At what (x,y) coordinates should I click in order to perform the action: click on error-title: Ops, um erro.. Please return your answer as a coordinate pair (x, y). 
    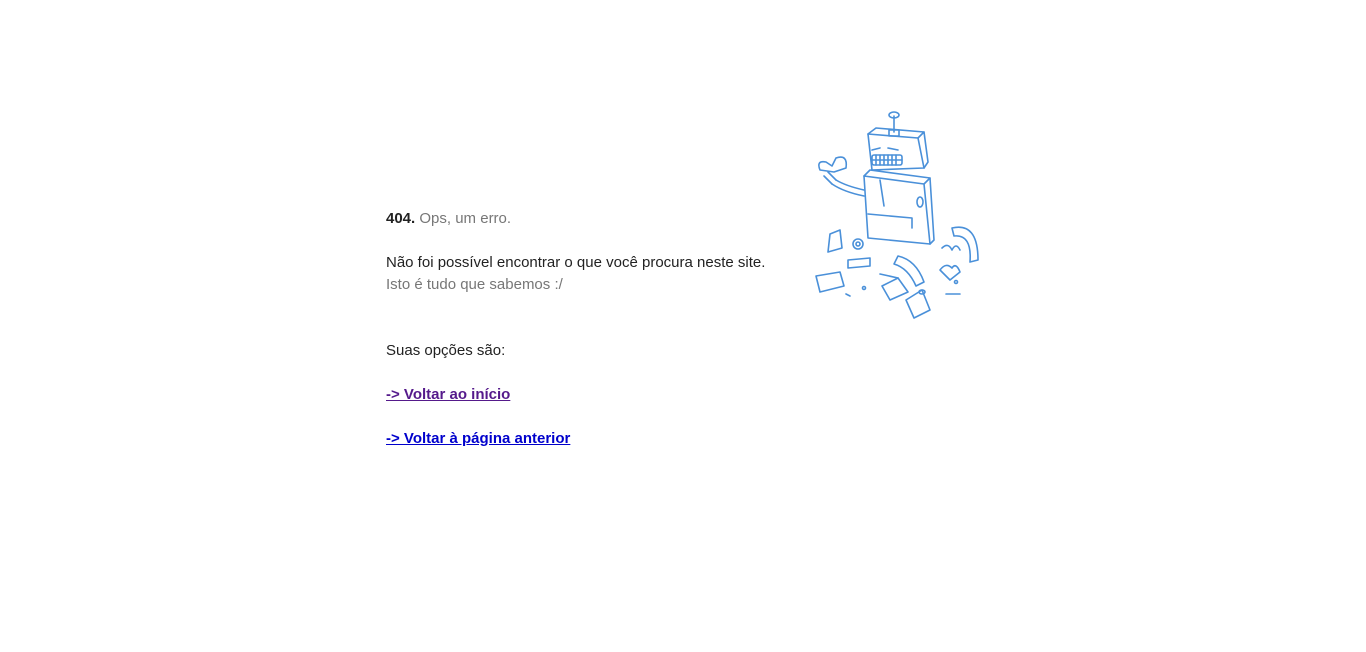
    Looking at the image, I should click on (465, 218).